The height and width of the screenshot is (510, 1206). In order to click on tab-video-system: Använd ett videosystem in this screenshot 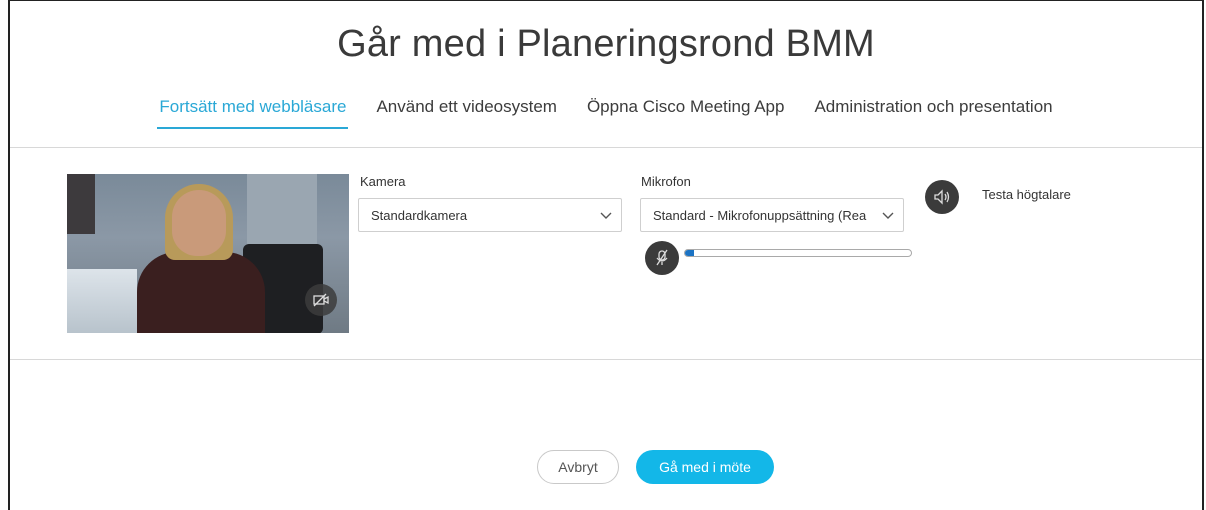, I will do `click(466, 113)`.